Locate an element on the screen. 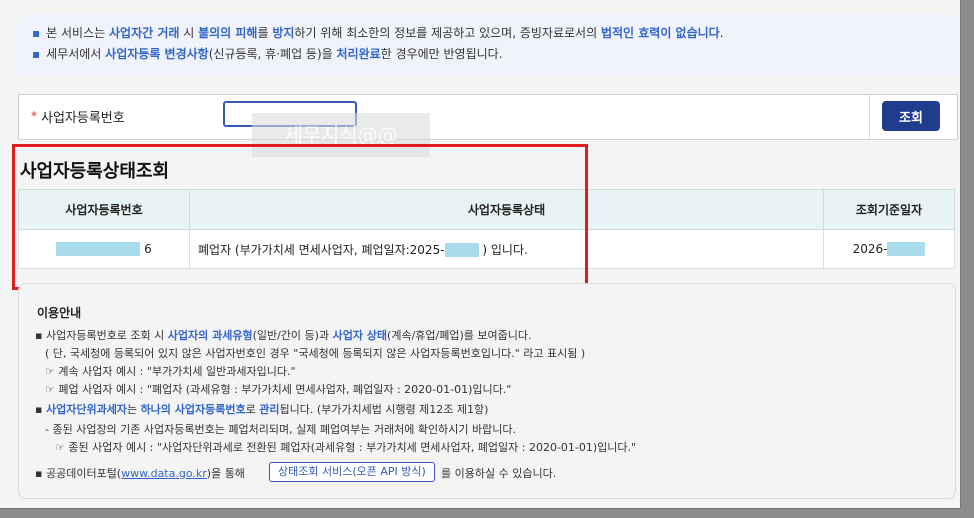 This screenshot has height=518, width=974. watermark: 세무지식@@ is located at coordinates (341, 135).